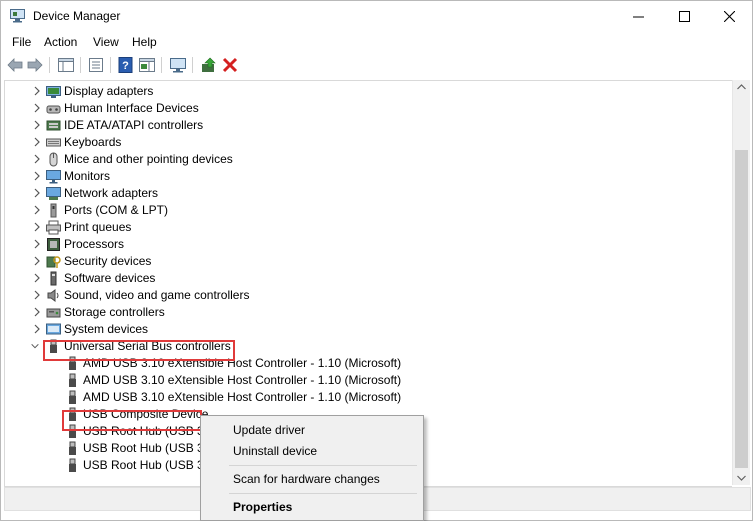 Image resolution: width=753 pixels, height=521 pixels. Describe the element at coordinates (741, 309) in the screenshot. I see `scrollbar-thumb` at that location.